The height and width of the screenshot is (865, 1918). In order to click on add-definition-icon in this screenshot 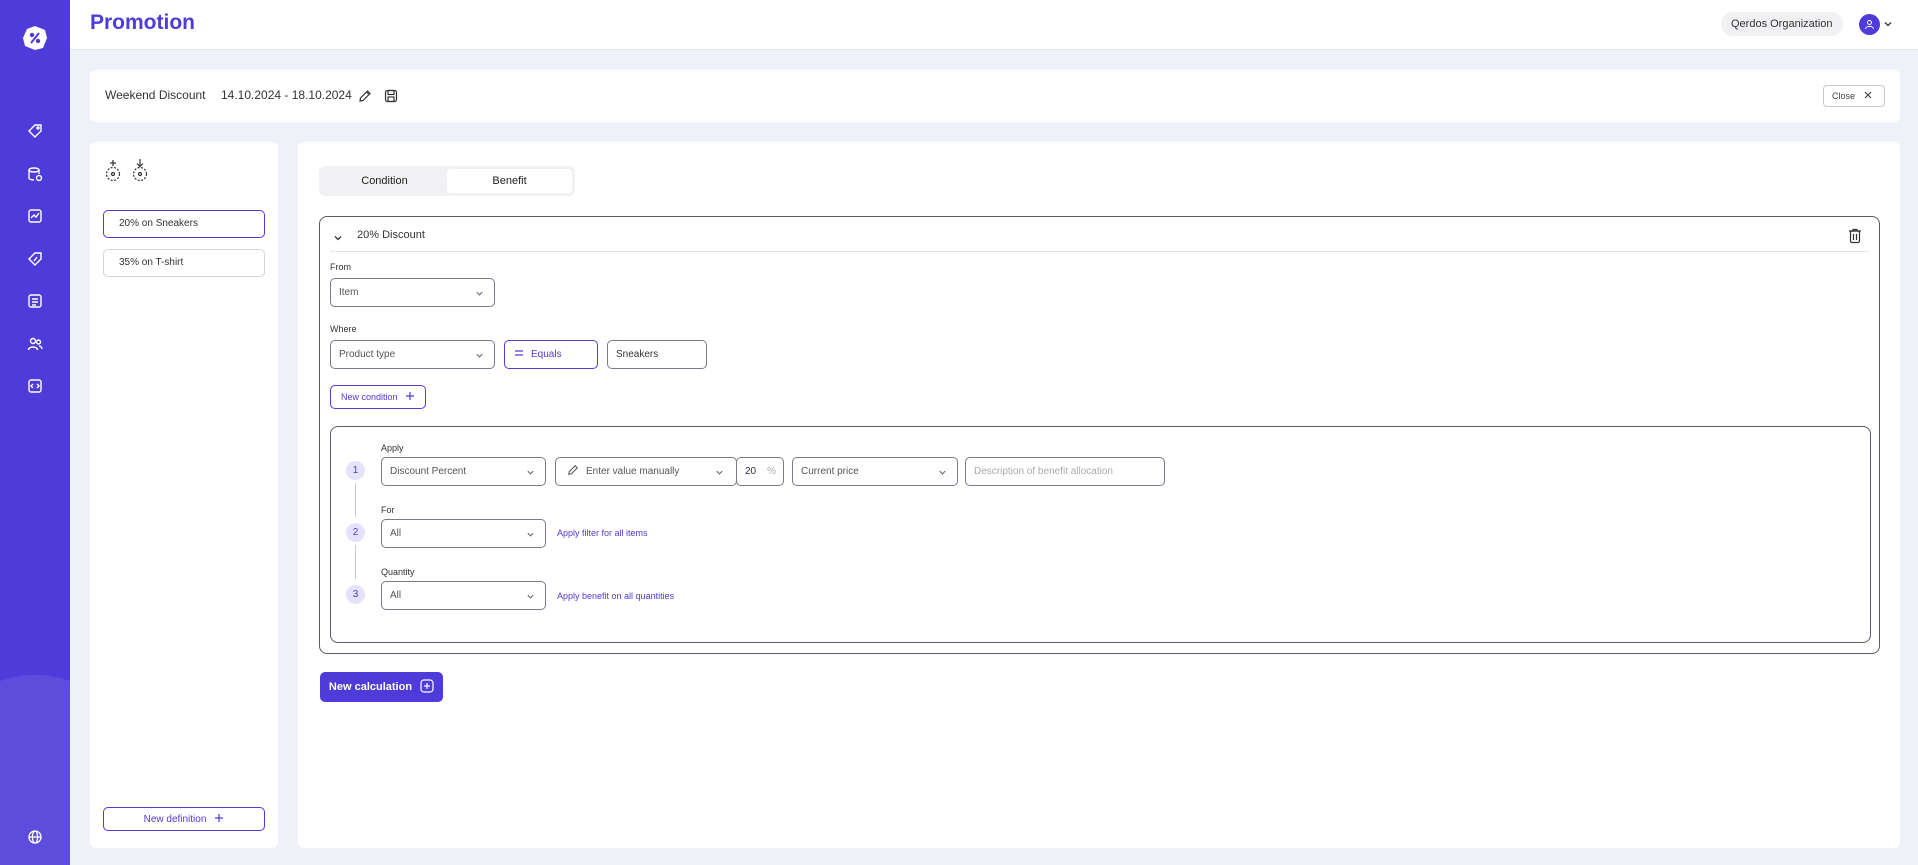, I will do `click(113, 170)`.